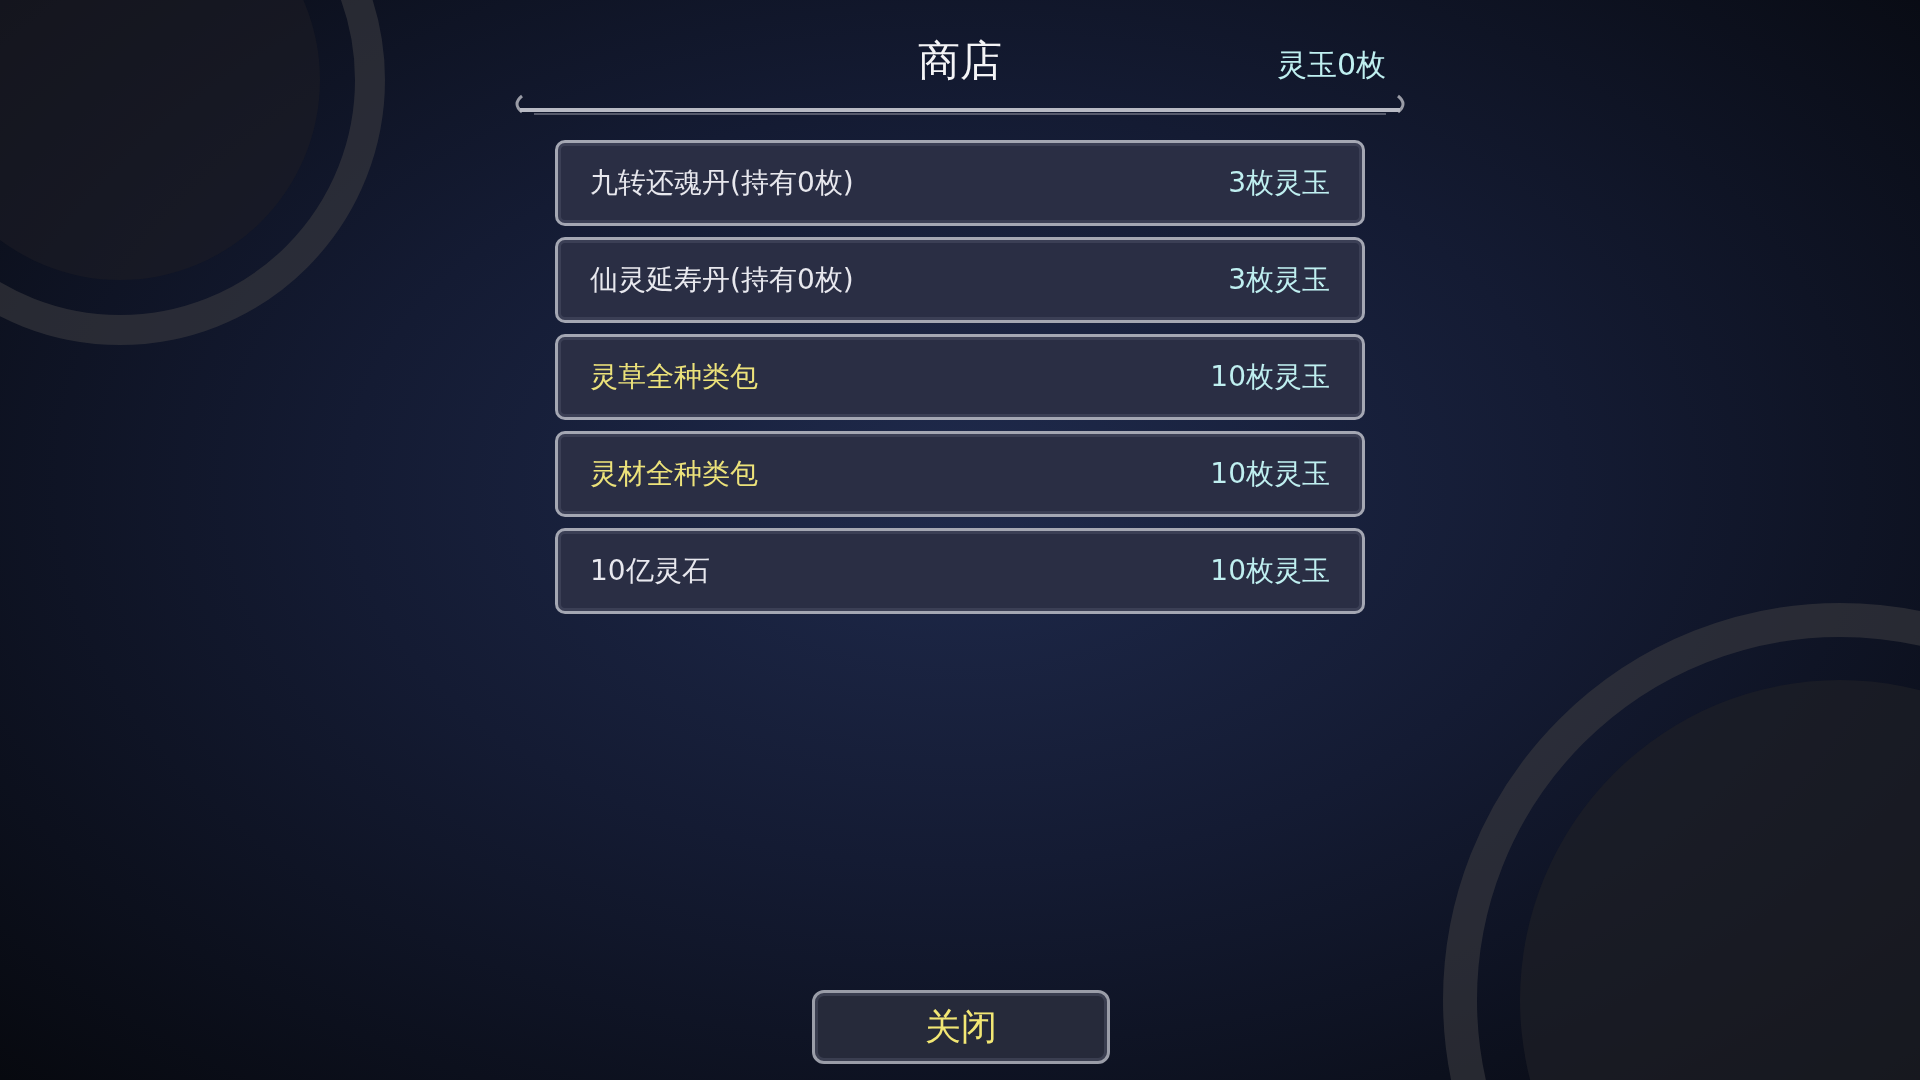  I want to click on shop-item: 九转还魂丹(持有0枚) 3枚灵玉, so click(960, 183).